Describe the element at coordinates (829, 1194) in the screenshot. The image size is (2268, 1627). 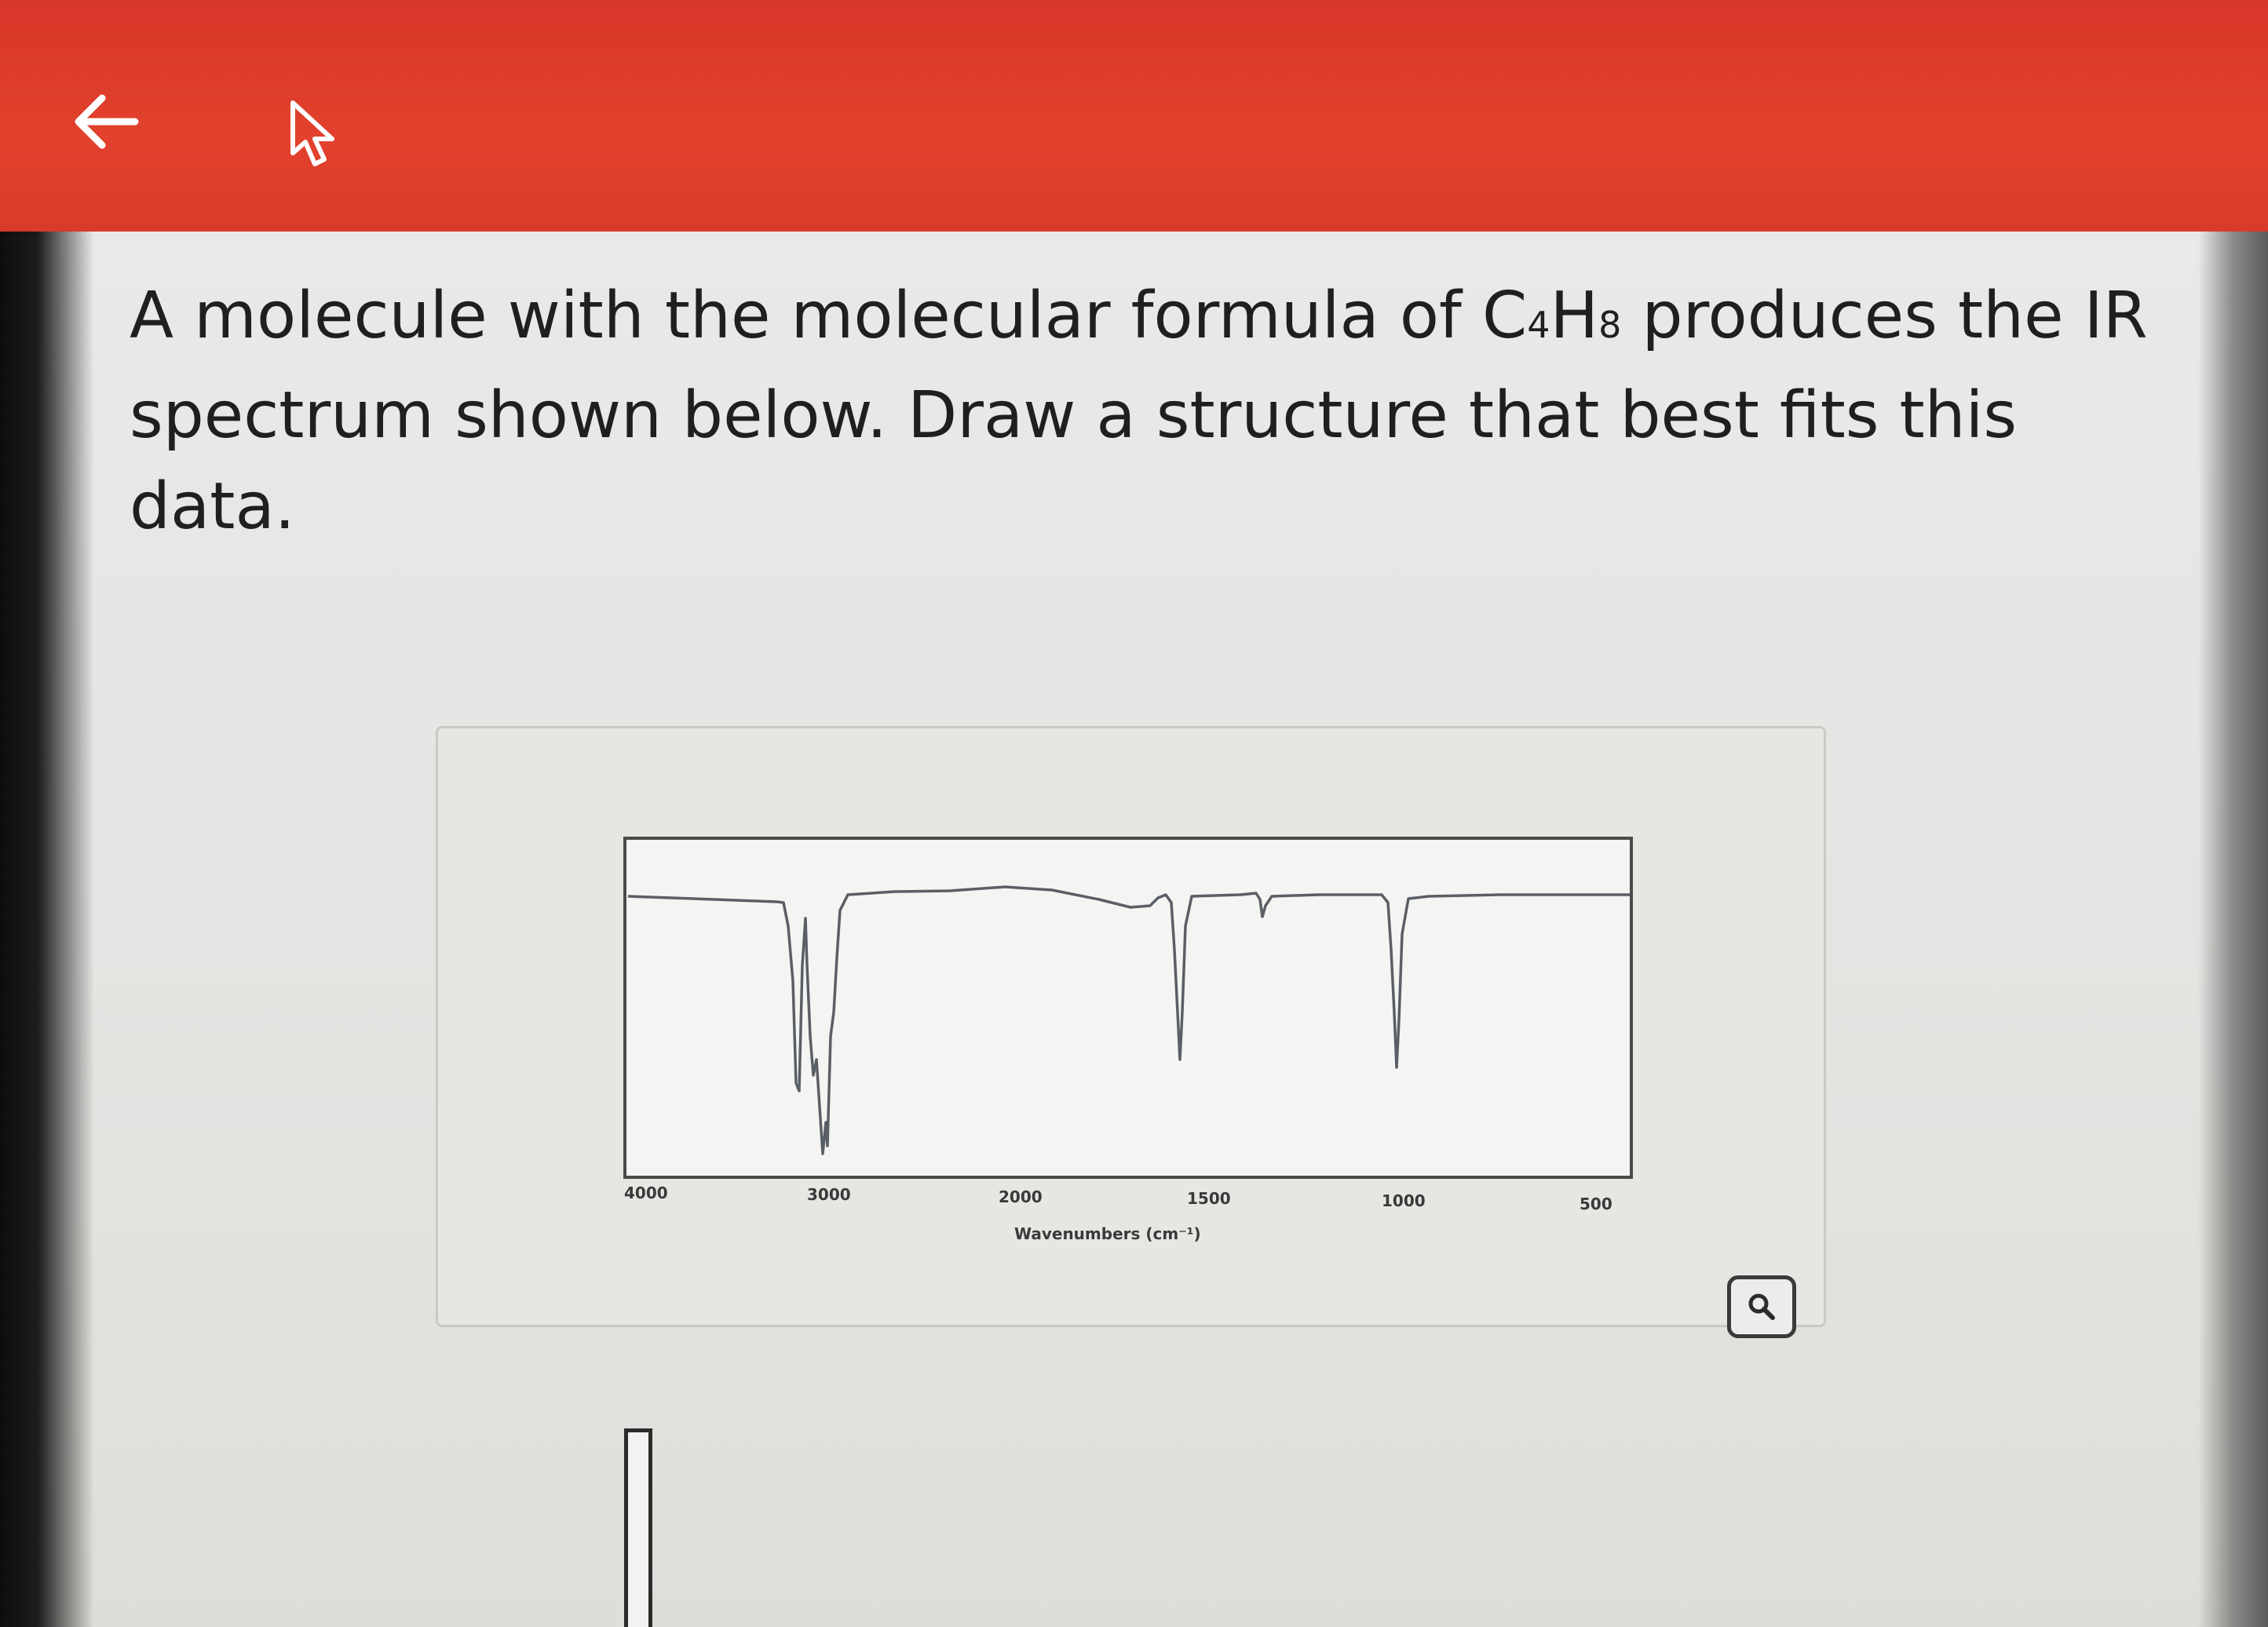
I see `tick-label-3000: 3000` at that location.